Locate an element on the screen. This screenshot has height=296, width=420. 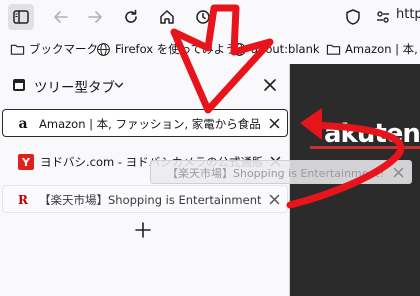
bookmark-label: ブックマーク is located at coordinates (63, 49).